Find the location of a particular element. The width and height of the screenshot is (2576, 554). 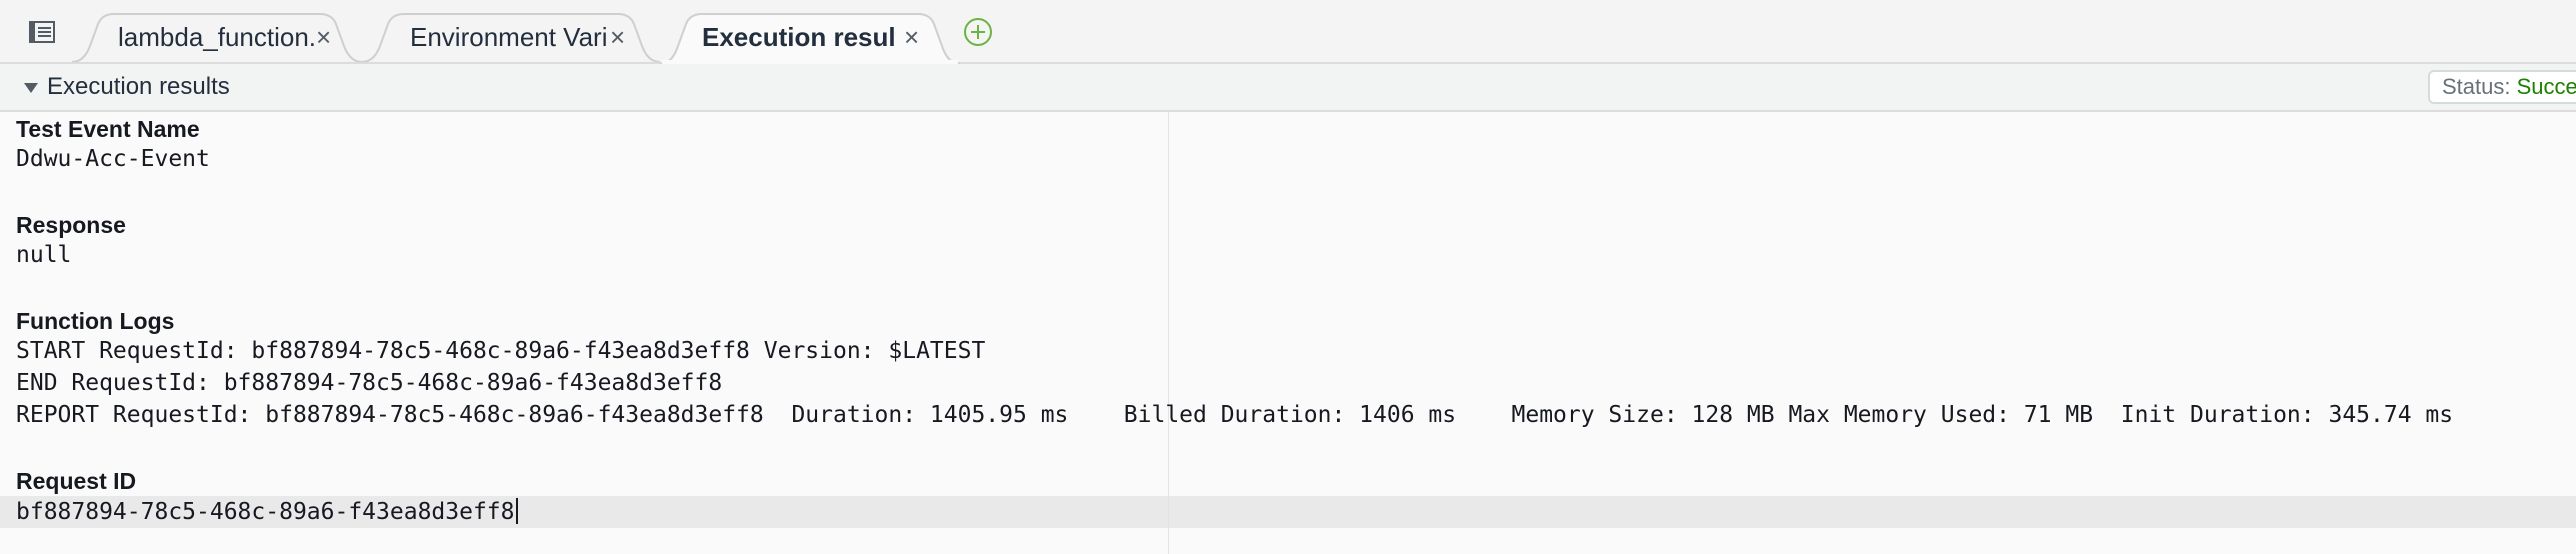

response-heading: Response is located at coordinates (71, 225).